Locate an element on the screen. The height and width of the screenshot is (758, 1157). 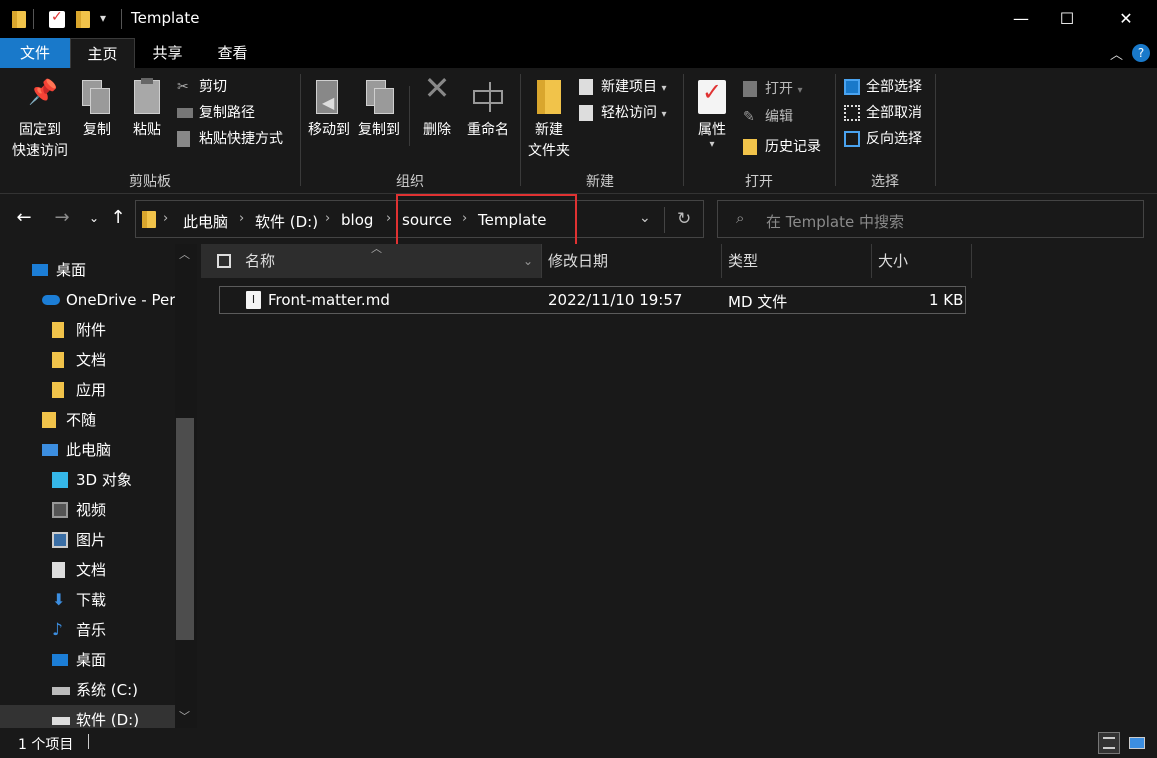
sort-ascending-icon: ︿ is located at coordinates (376, 248).